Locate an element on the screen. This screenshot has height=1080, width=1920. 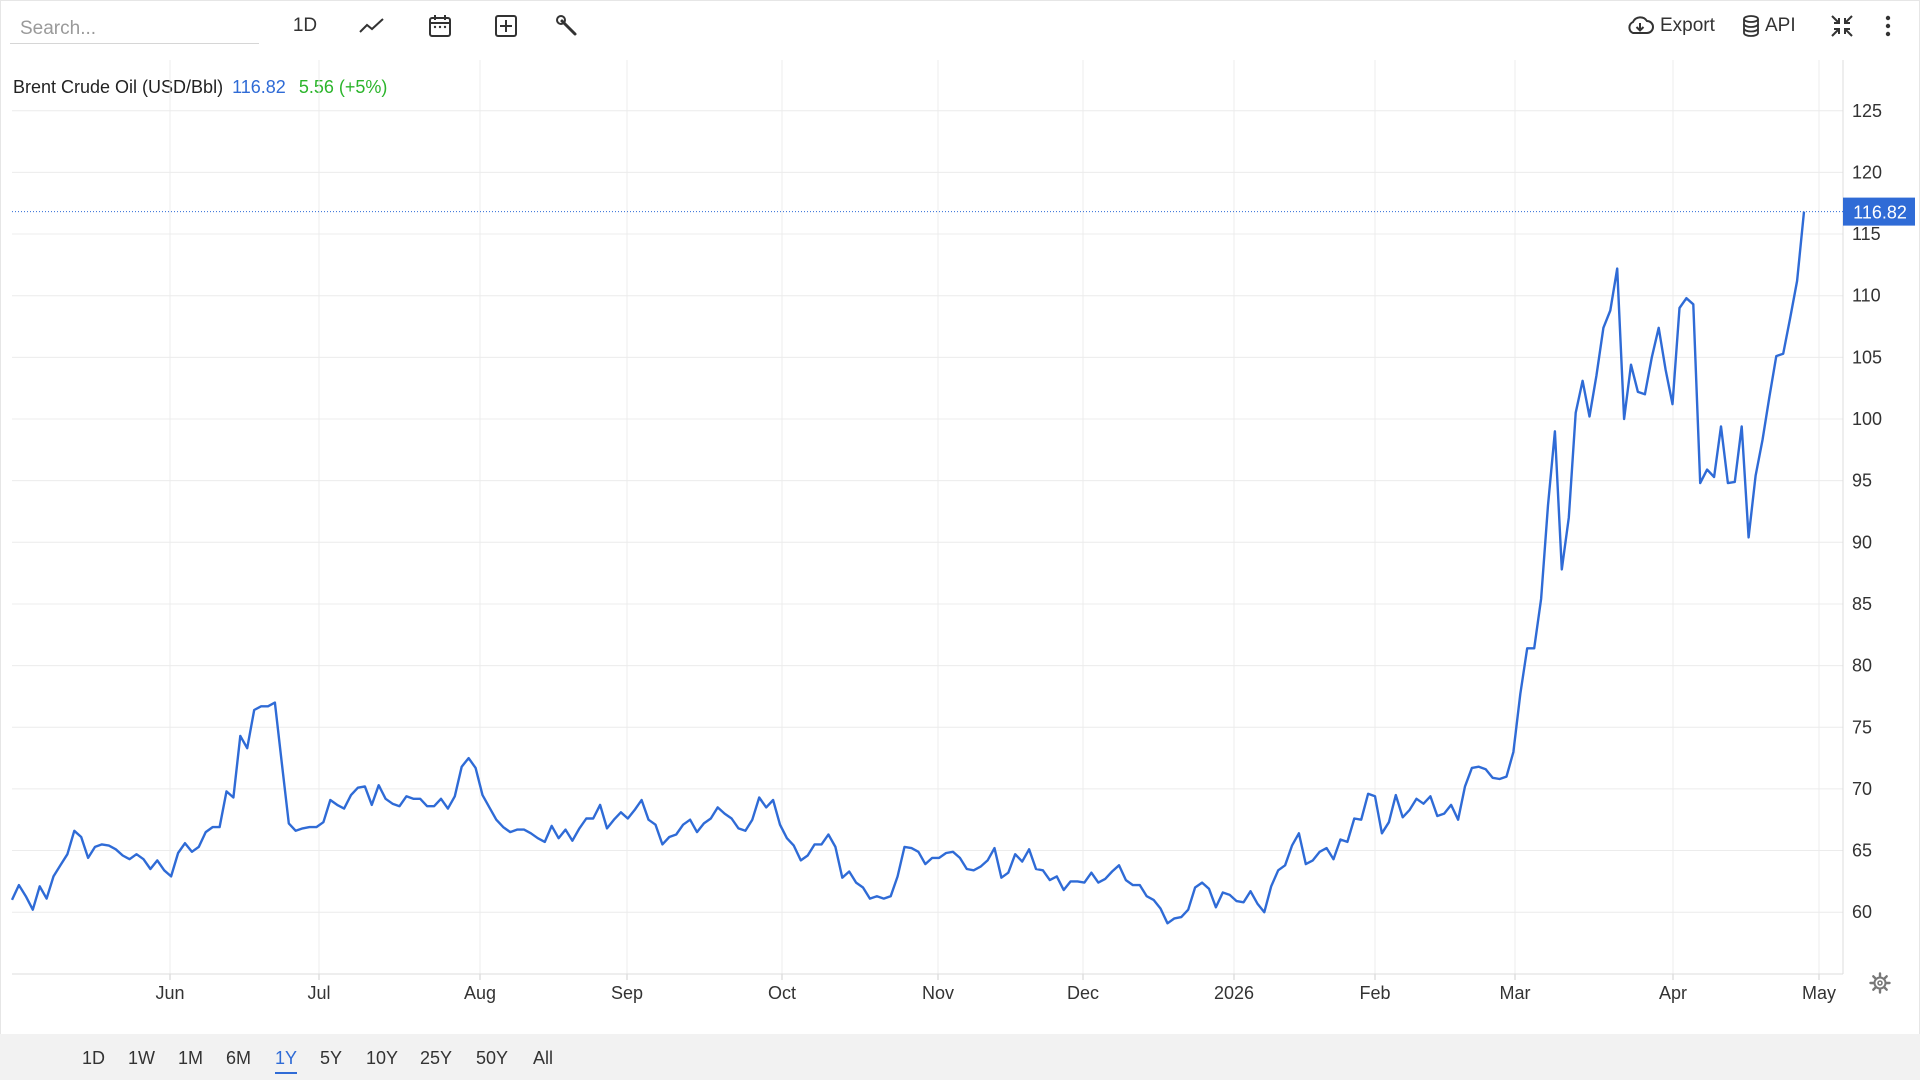
x-axis: Jun Jul Aug Sep Oct Nov Dec 2026 Feb Mar Apr May is located at coordinates (927, 988).